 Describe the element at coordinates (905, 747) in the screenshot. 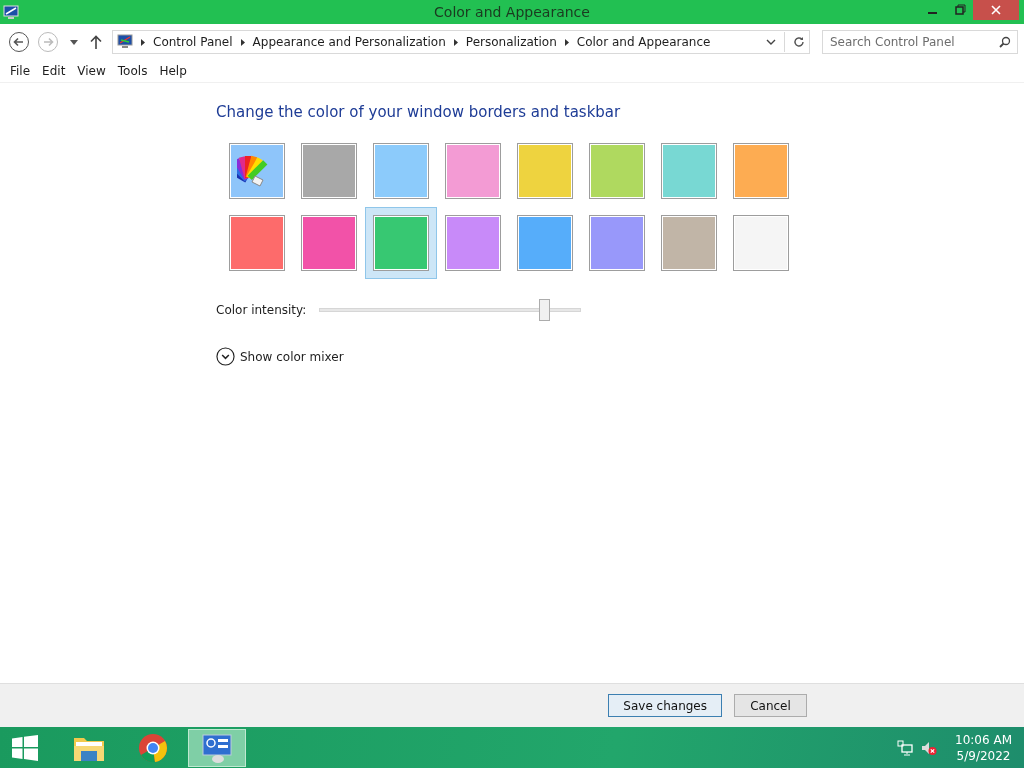

I see `network-icon` at that location.